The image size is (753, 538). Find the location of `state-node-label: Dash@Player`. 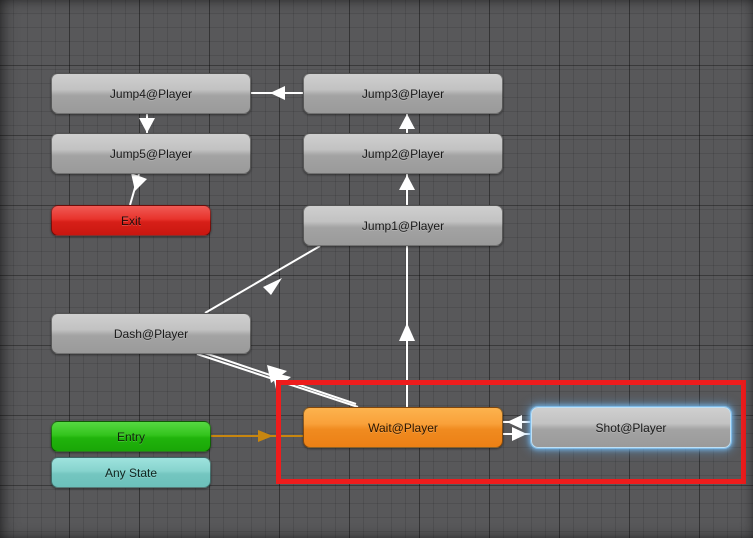

state-node-label: Dash@Player is located at coordinates (151, 333).